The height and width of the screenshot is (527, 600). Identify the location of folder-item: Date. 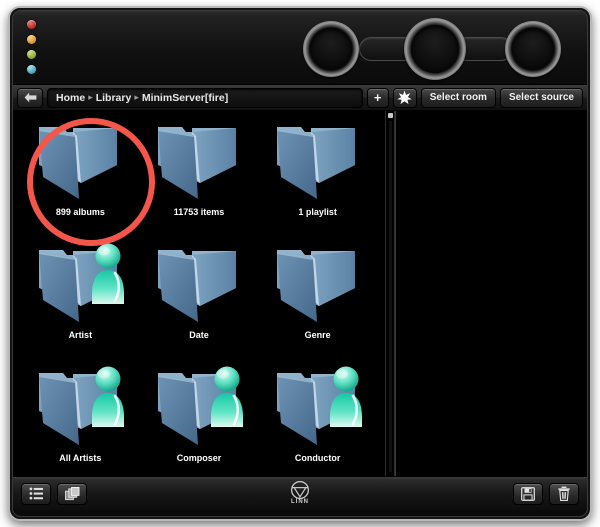
(199, 297).